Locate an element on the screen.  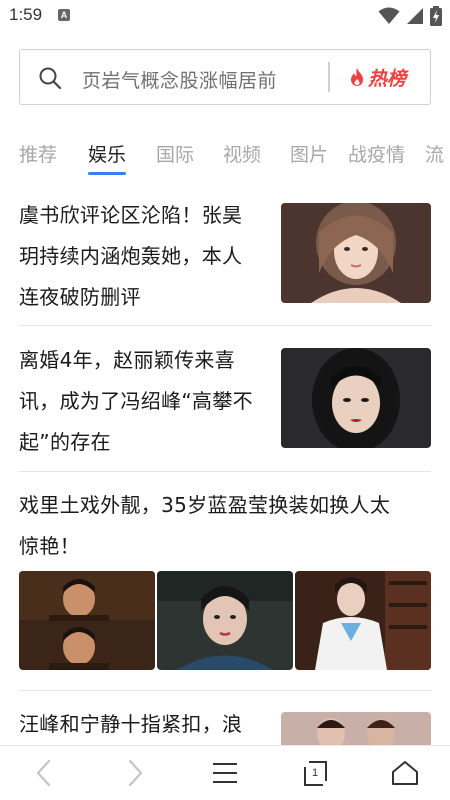
tab-entertainment: 娱乐 is located at coordinates (107, 153).